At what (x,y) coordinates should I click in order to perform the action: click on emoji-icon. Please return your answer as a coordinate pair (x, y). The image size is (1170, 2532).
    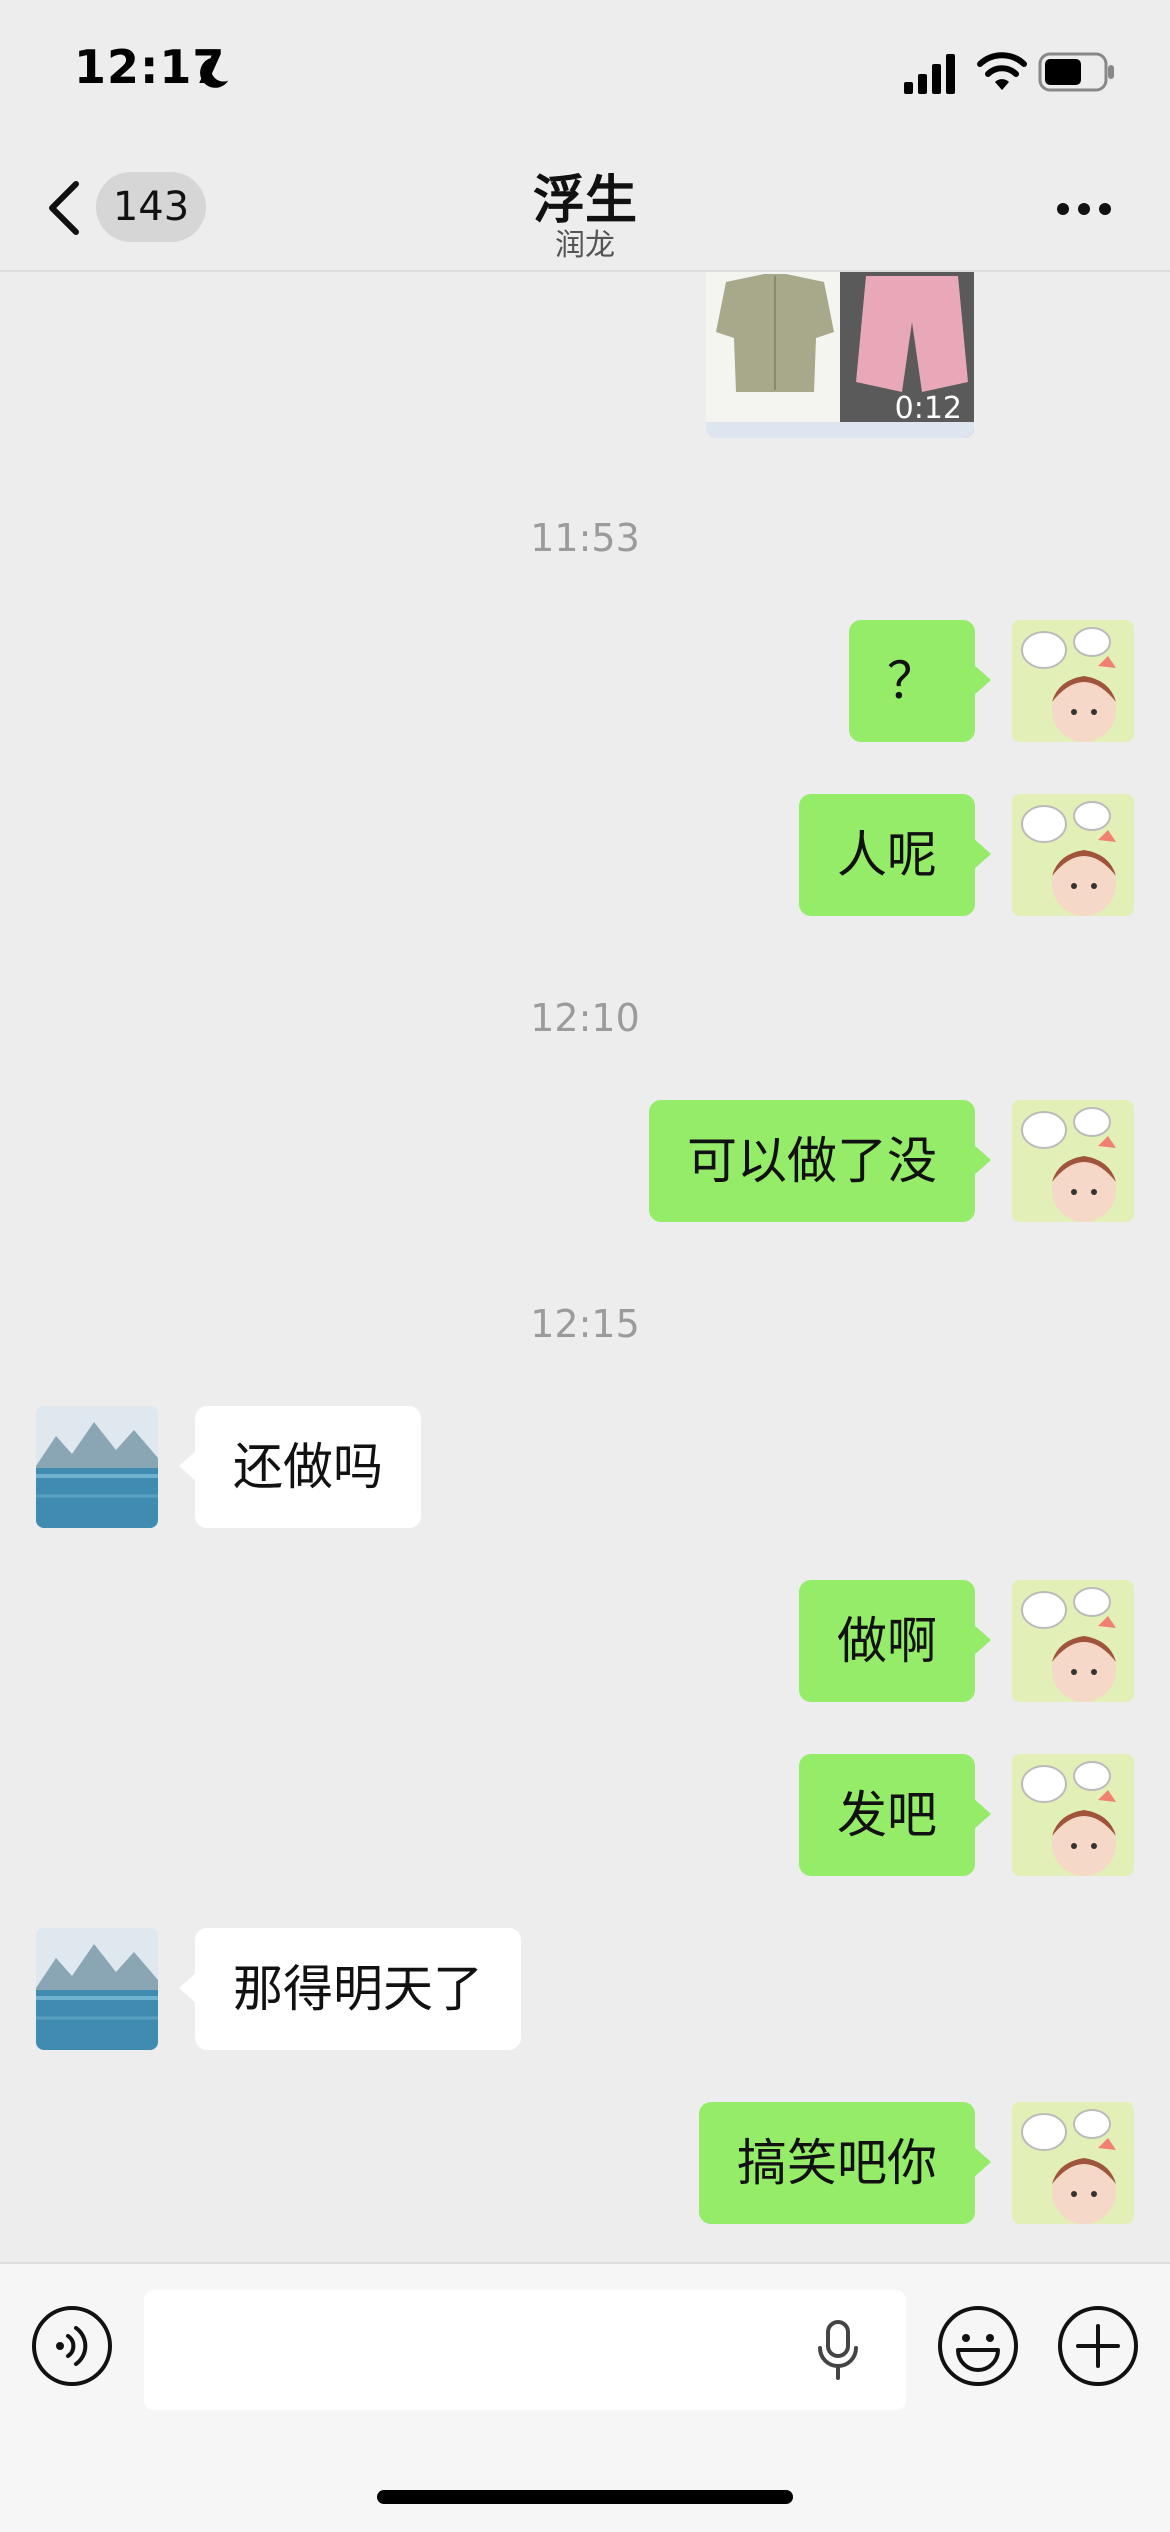
    Looking at the image, I should click on (978, 2346).